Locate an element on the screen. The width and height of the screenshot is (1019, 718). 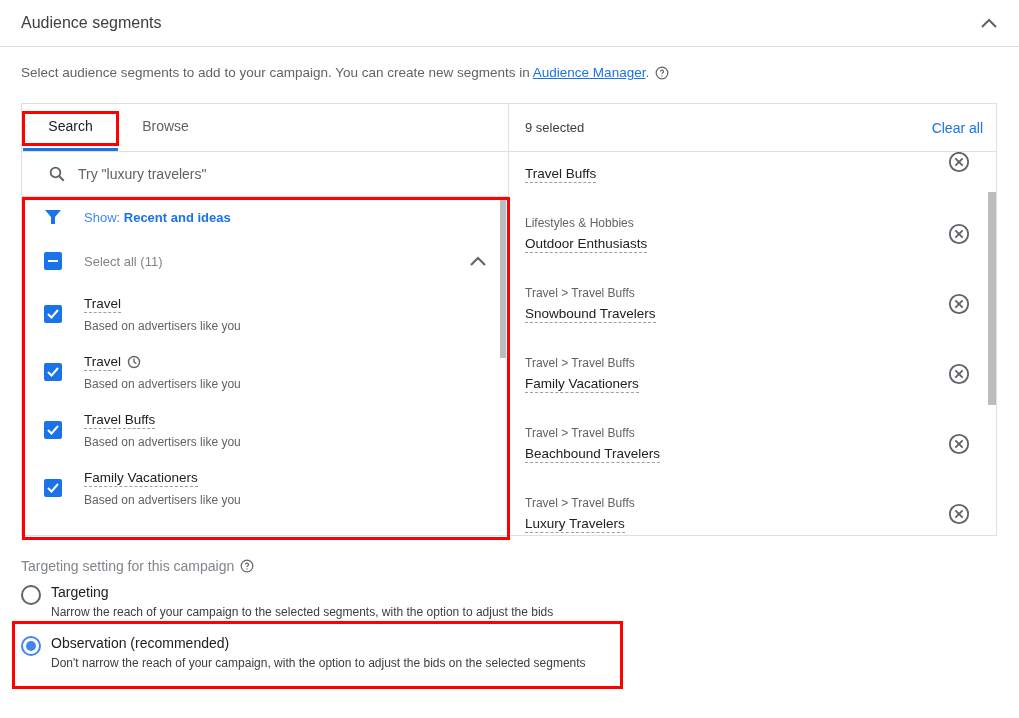
search-icon is located at coordinates (57, 174).